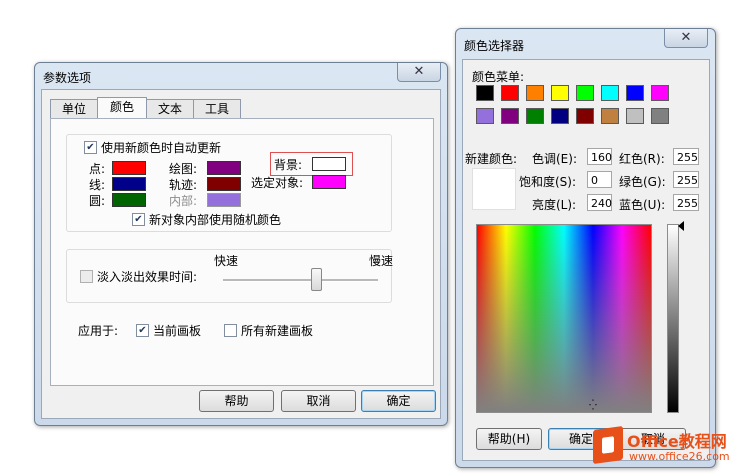 This screenshot has width=754, height=476. What do you see at coordinates (548, 182) in the screenshot?
I see `saturation-label: 饱和度(S):` at bounding box center [548, 182].